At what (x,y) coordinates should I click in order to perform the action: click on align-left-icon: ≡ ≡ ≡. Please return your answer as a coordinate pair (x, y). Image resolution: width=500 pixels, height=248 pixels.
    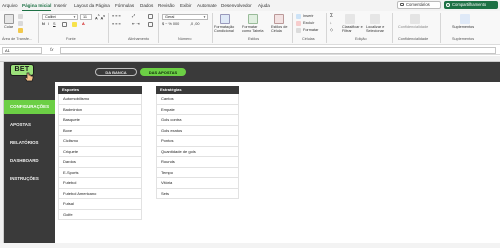
    Looking at the image, I should click on (116, 24).